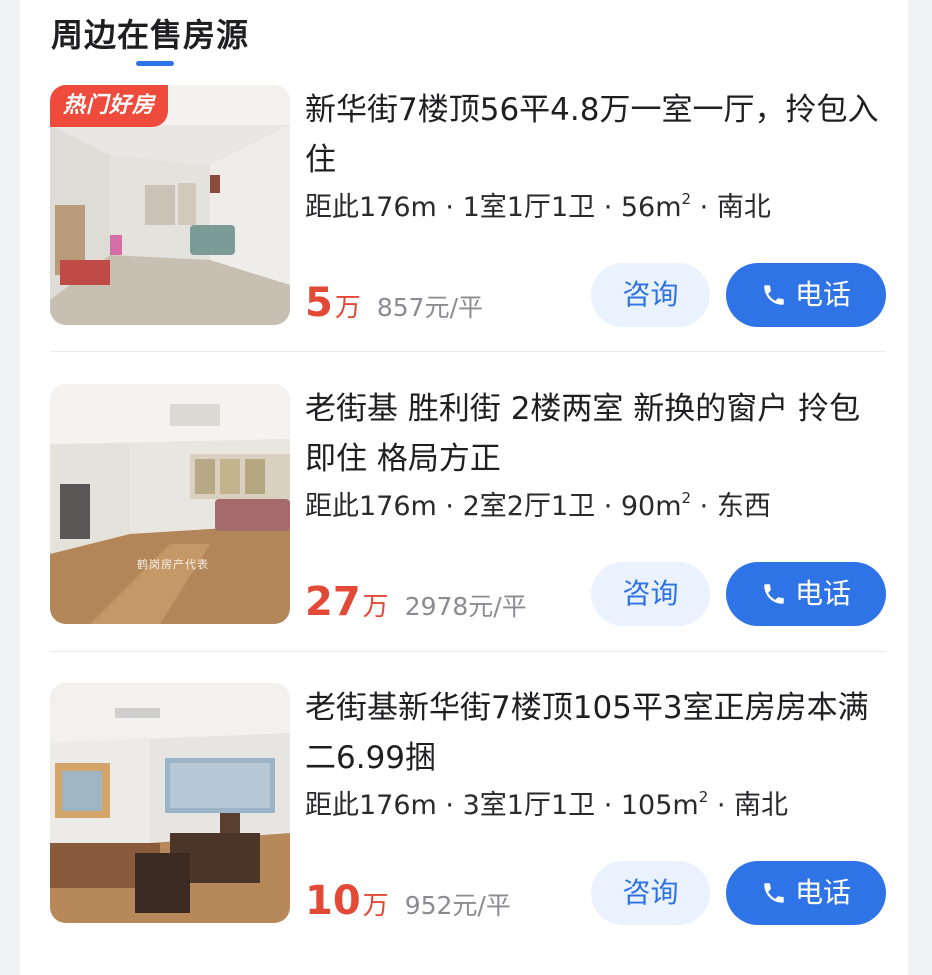  I want to click on listing-price: 5万 857元/平, so click(394, 303).